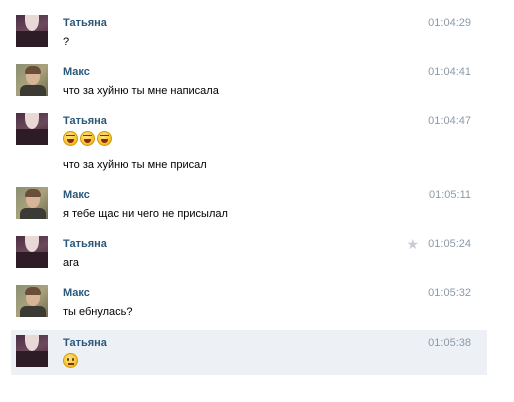  What do you see at coordinates (141, 91) in the screenshot?
I see `message-text: что за хуйню ты мне написала` at bounding box center [141, 91].